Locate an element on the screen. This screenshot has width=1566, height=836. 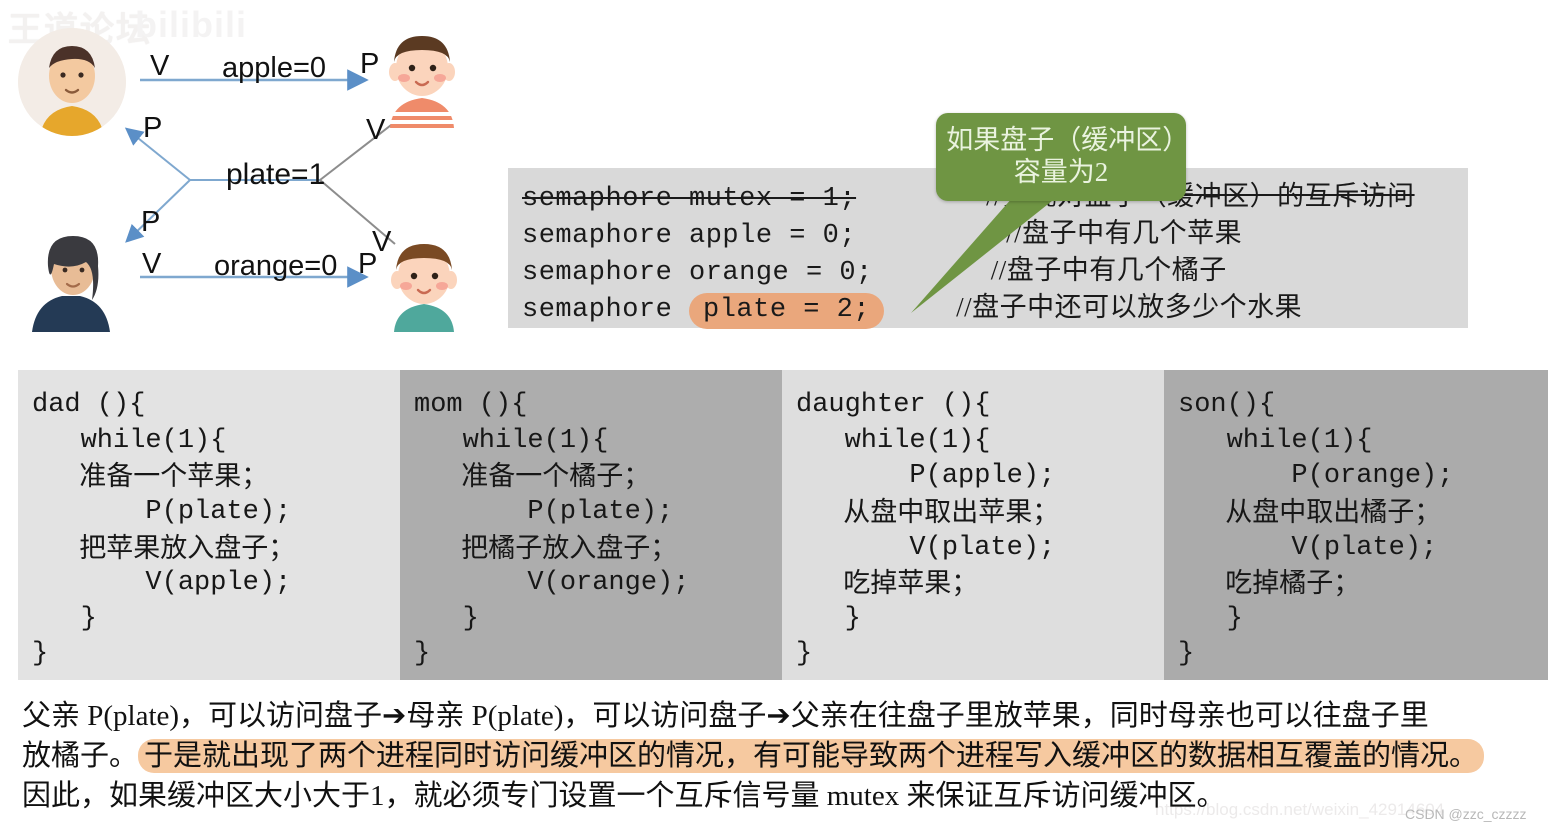
edge-label-apple-v: V is located at coordinates (160, 66).